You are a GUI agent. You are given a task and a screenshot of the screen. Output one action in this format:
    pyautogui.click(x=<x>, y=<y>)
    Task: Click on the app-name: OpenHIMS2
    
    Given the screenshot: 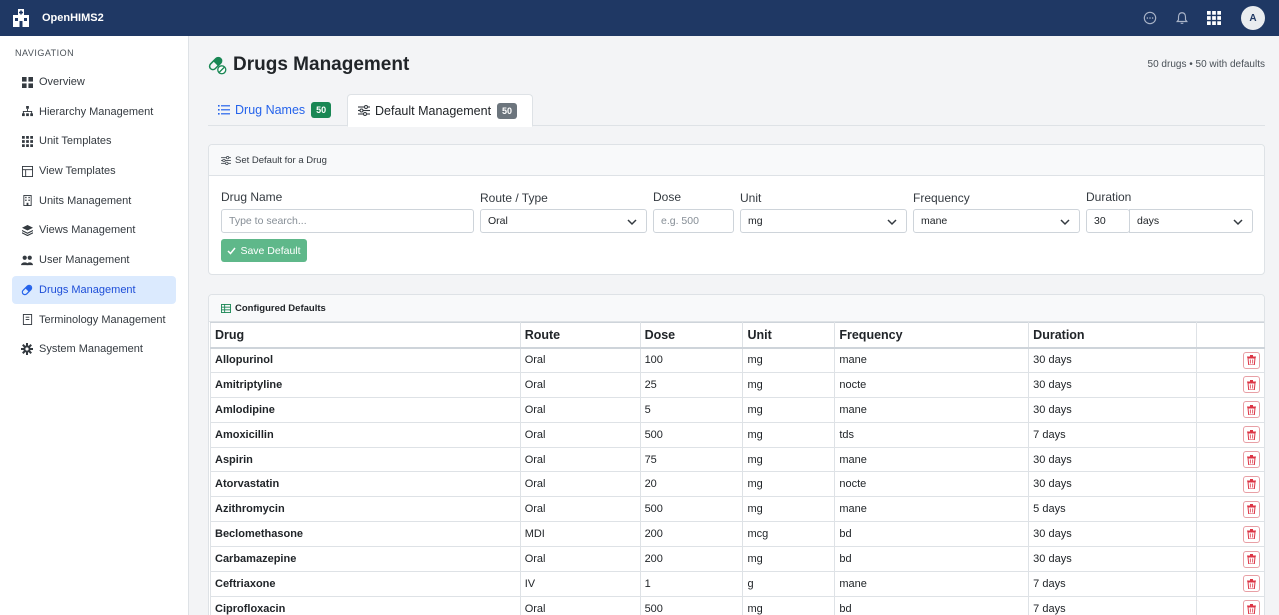 What is the action you would take?
    pyautogui.click(x=73, y=18)
    